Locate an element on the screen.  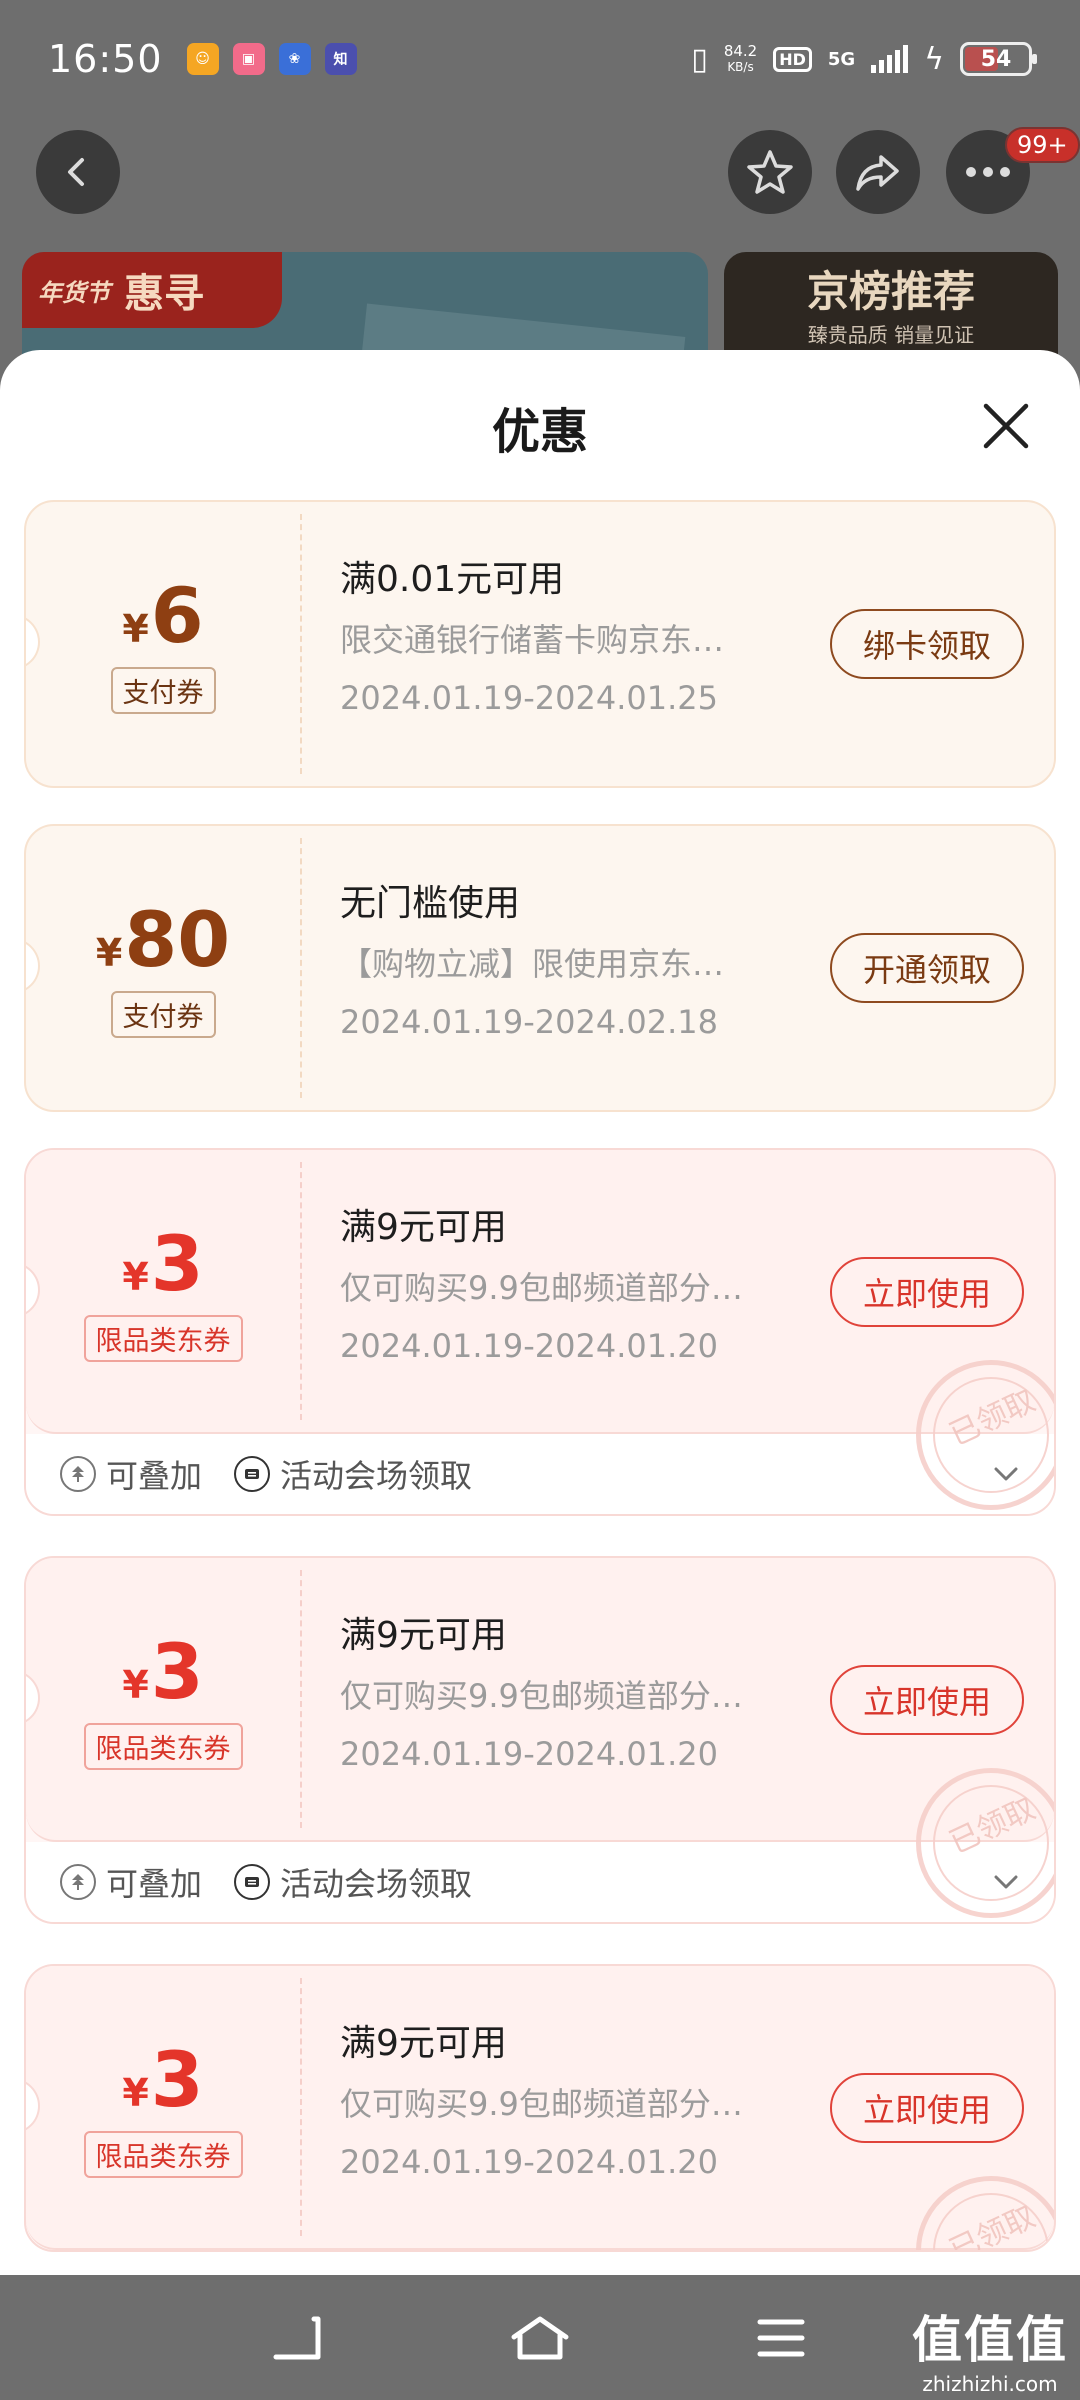
network-speed: 84.2 KB/s is located at coordinates (740, 59).